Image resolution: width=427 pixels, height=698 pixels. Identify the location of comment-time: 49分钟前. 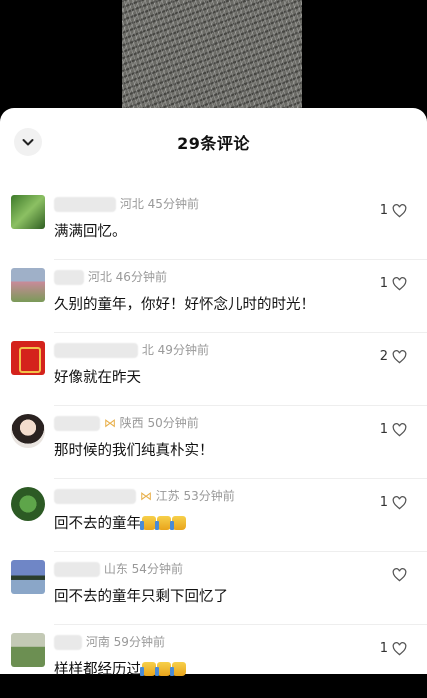
(183, 350).